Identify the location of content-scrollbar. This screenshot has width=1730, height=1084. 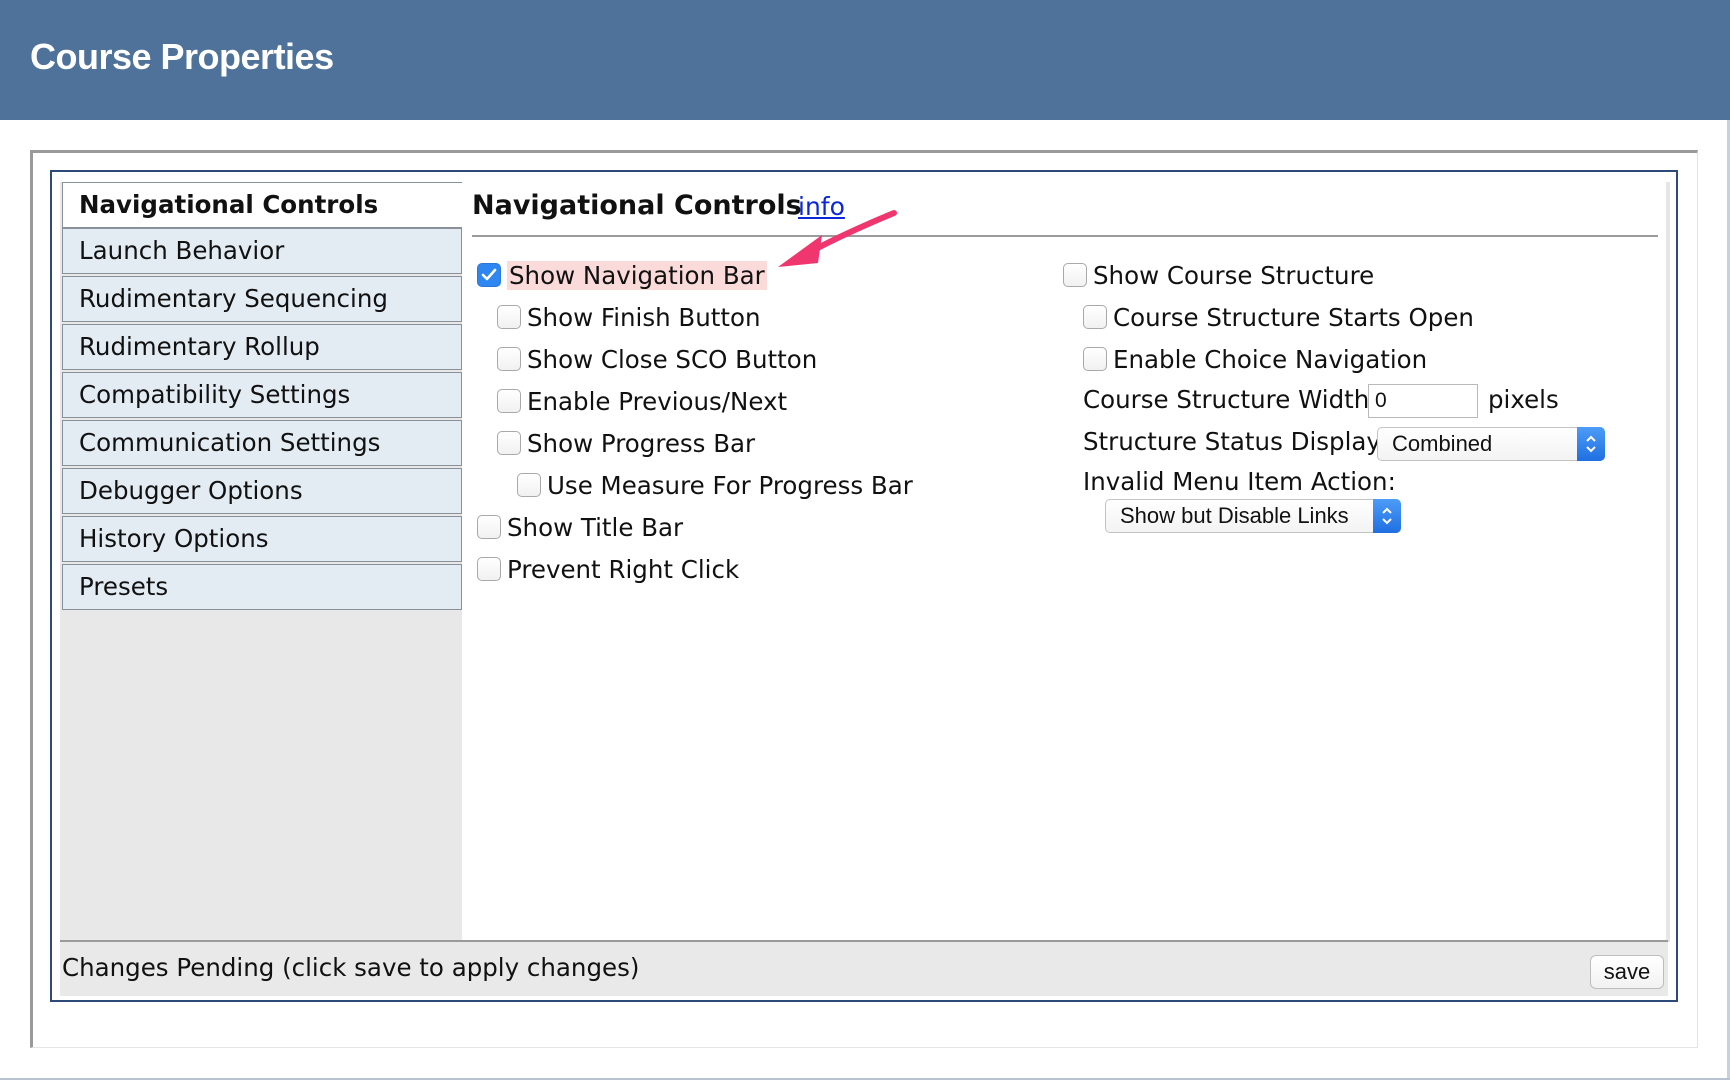
(1668, 562).